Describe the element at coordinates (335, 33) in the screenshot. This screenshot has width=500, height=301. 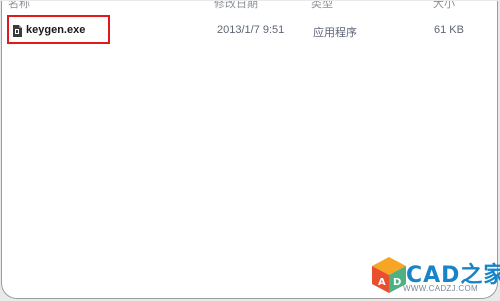
I see `file-type: 应用程序` at that location.